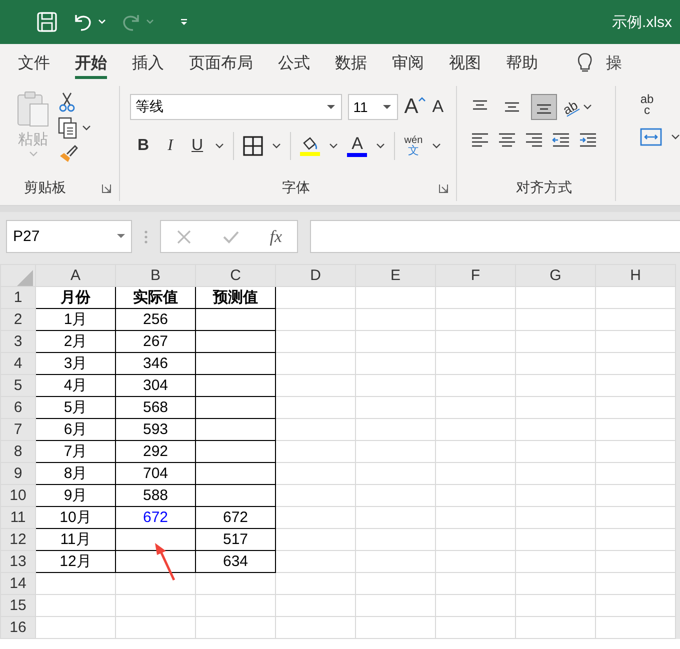 The image size is (680, 649). Describe the element at coordinates (316, 275) in the screenshot. I see `column-header: D` at that location.